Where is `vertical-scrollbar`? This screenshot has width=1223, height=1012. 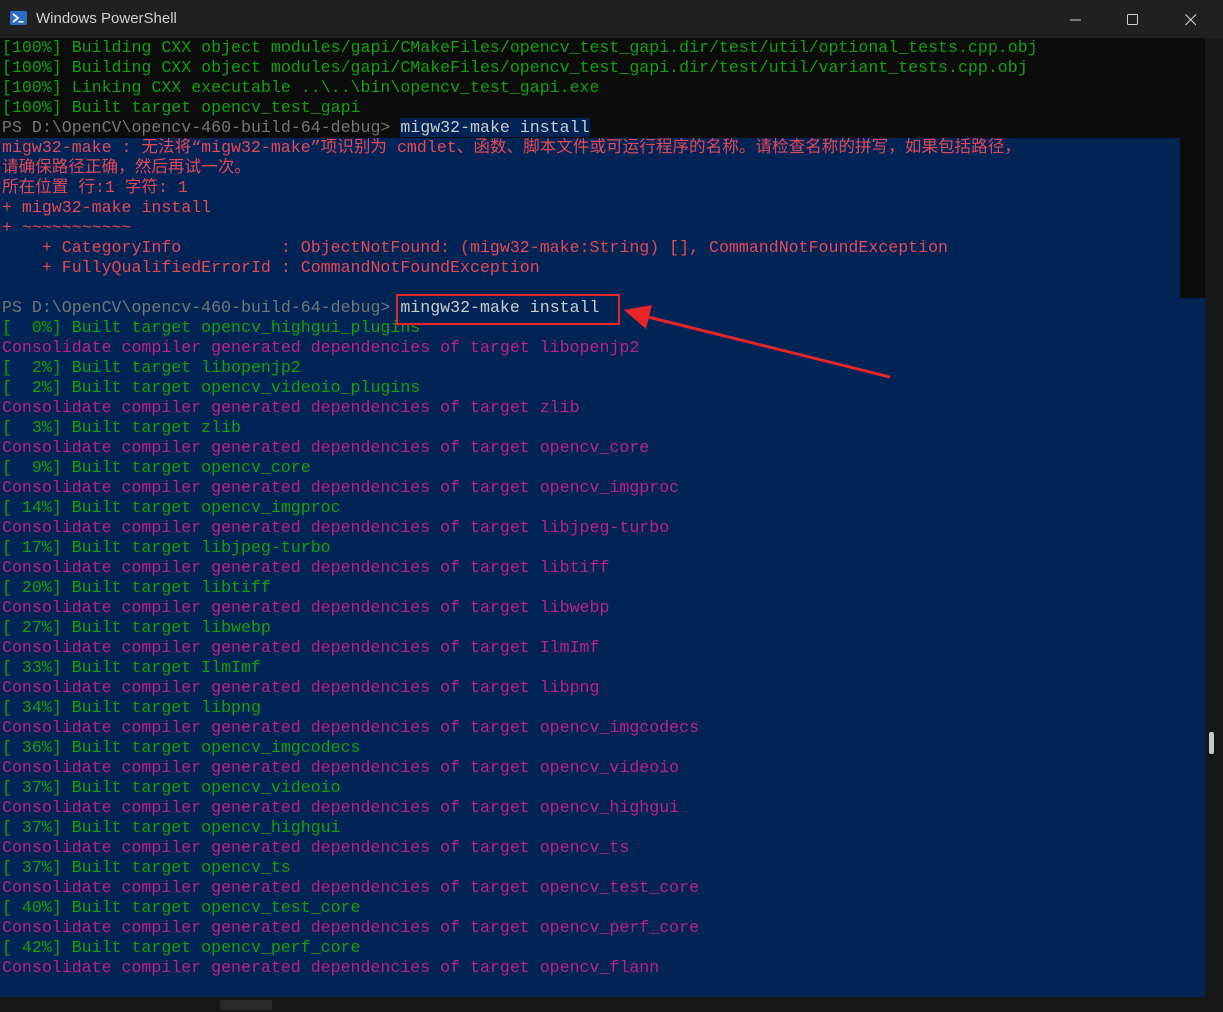 vertical-scrollbar is located at coordinates (1214, 525).